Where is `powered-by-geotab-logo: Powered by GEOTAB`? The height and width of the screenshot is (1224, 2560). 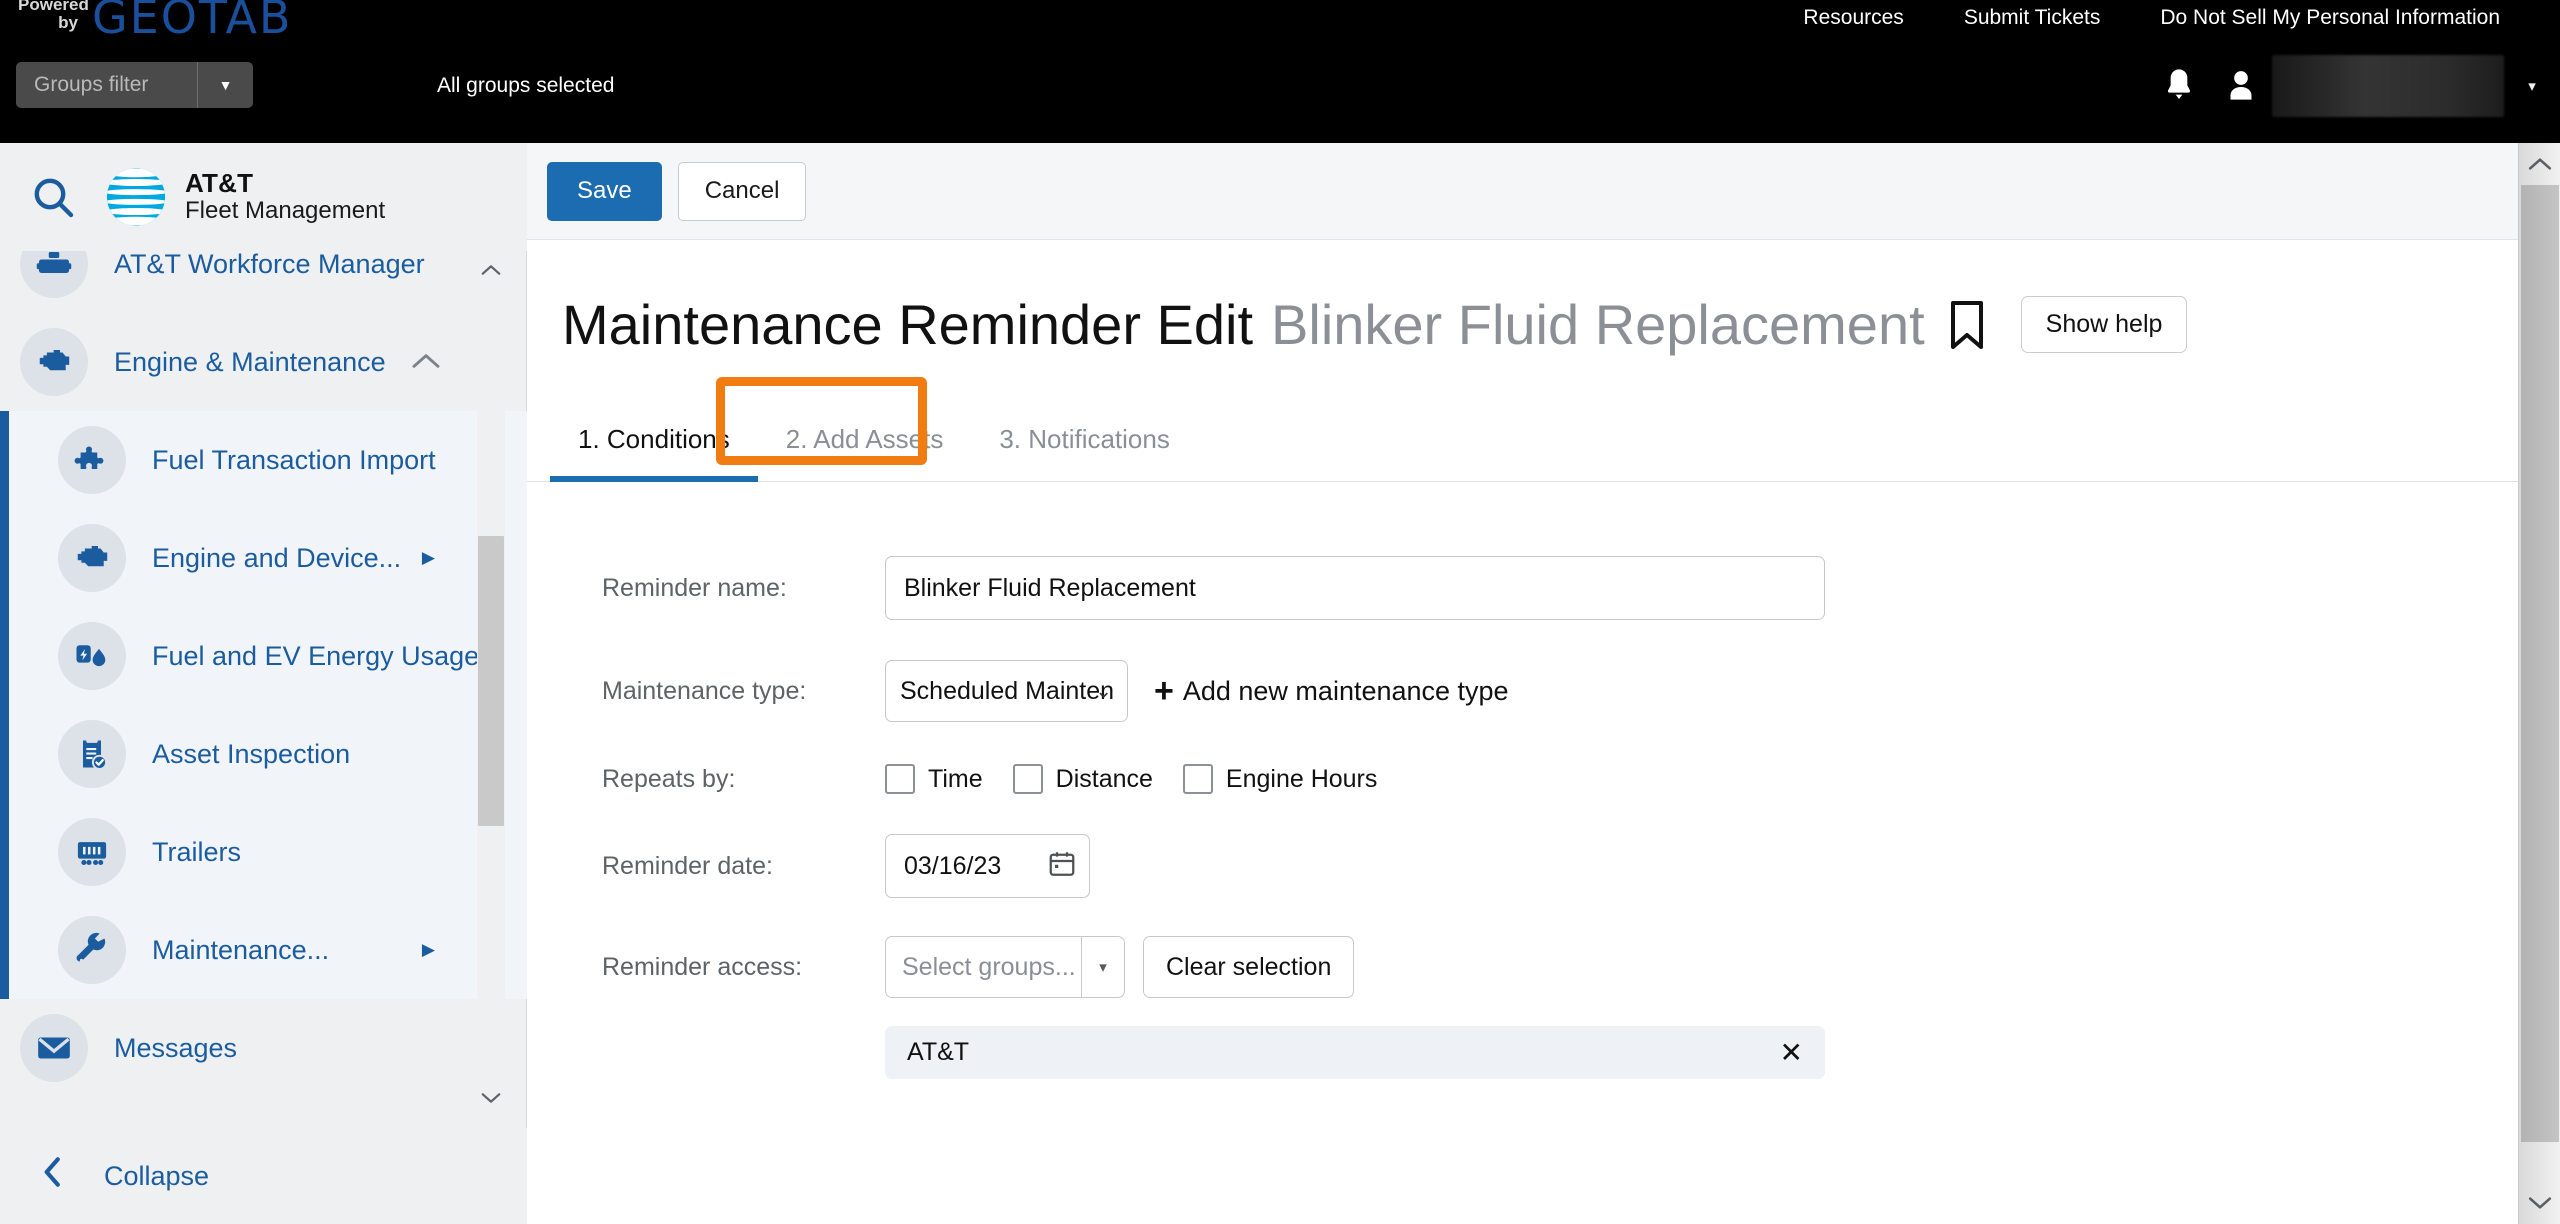
powered-by-geotab-logo: Powered by GEOTAB is located at coordinates (155, 20).